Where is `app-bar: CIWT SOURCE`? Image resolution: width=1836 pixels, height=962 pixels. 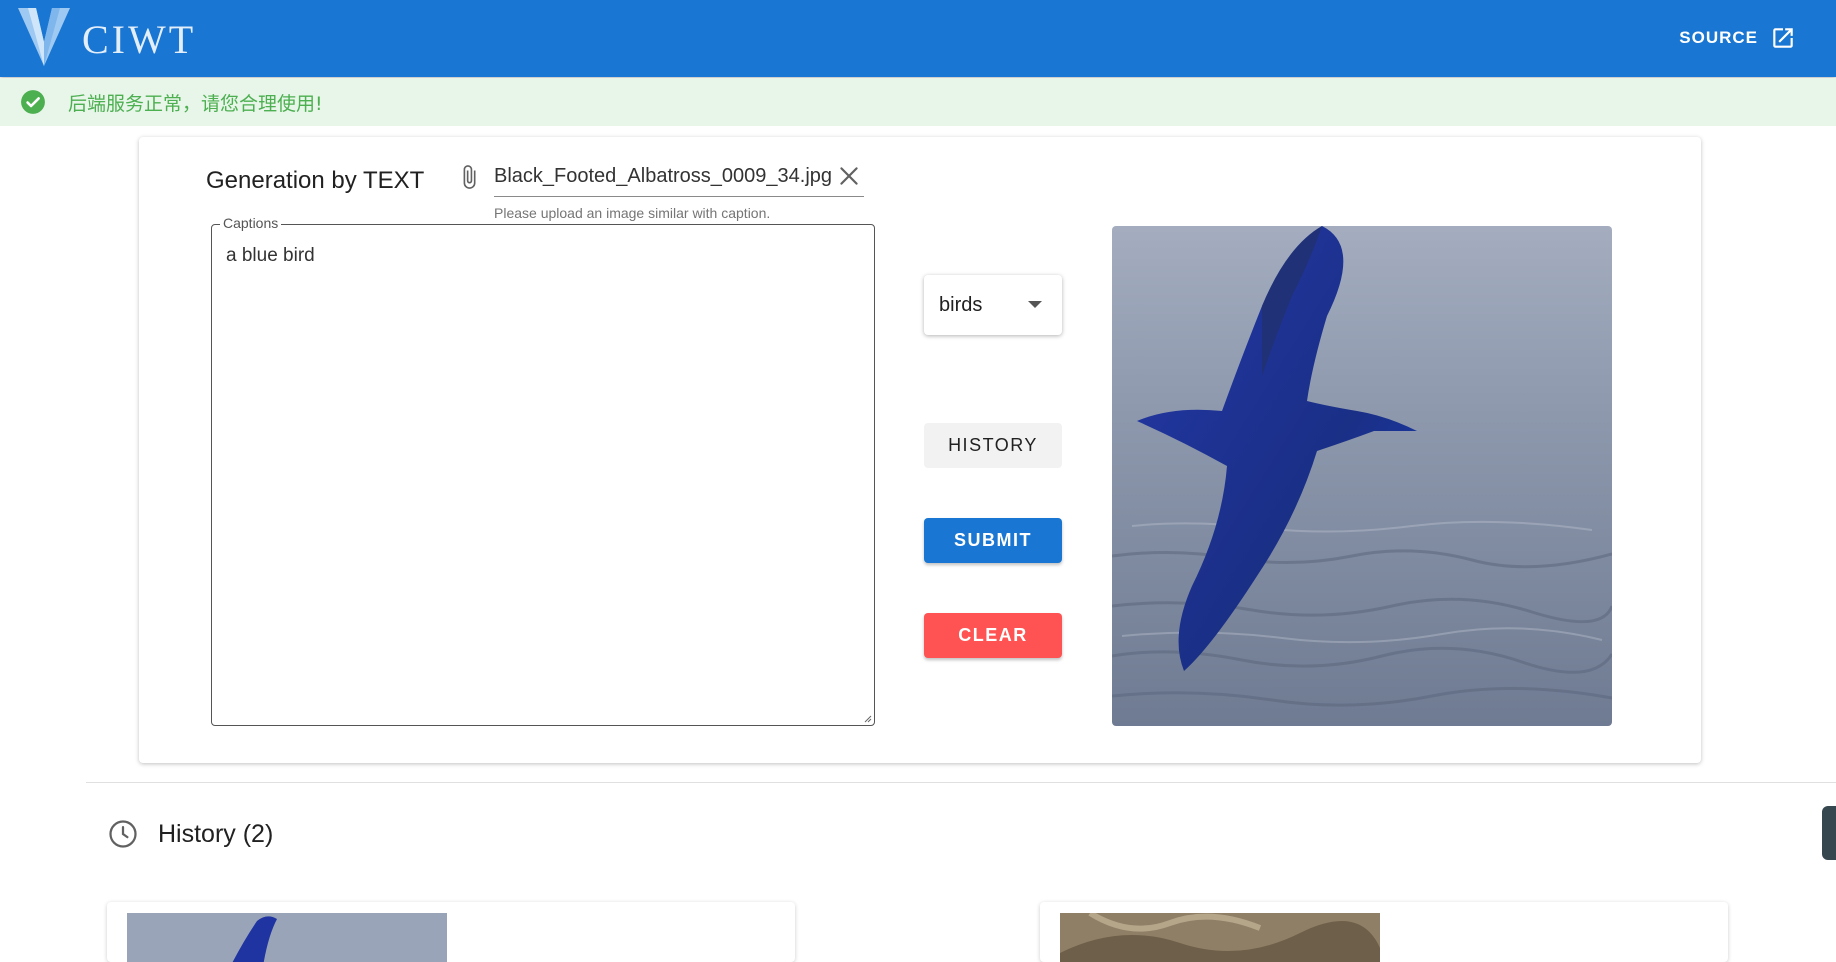
app-bar: CIWT SOURCE is located at coordinates (918, 38).